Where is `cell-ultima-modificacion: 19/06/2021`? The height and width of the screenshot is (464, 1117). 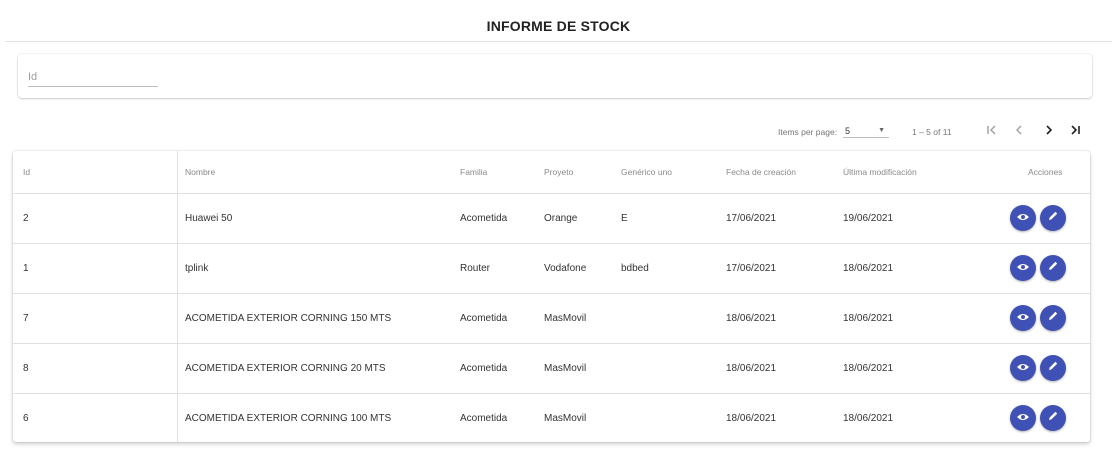 cell-ultima-modificacion: 19/06/2021 is located at coordinates (868, 218).